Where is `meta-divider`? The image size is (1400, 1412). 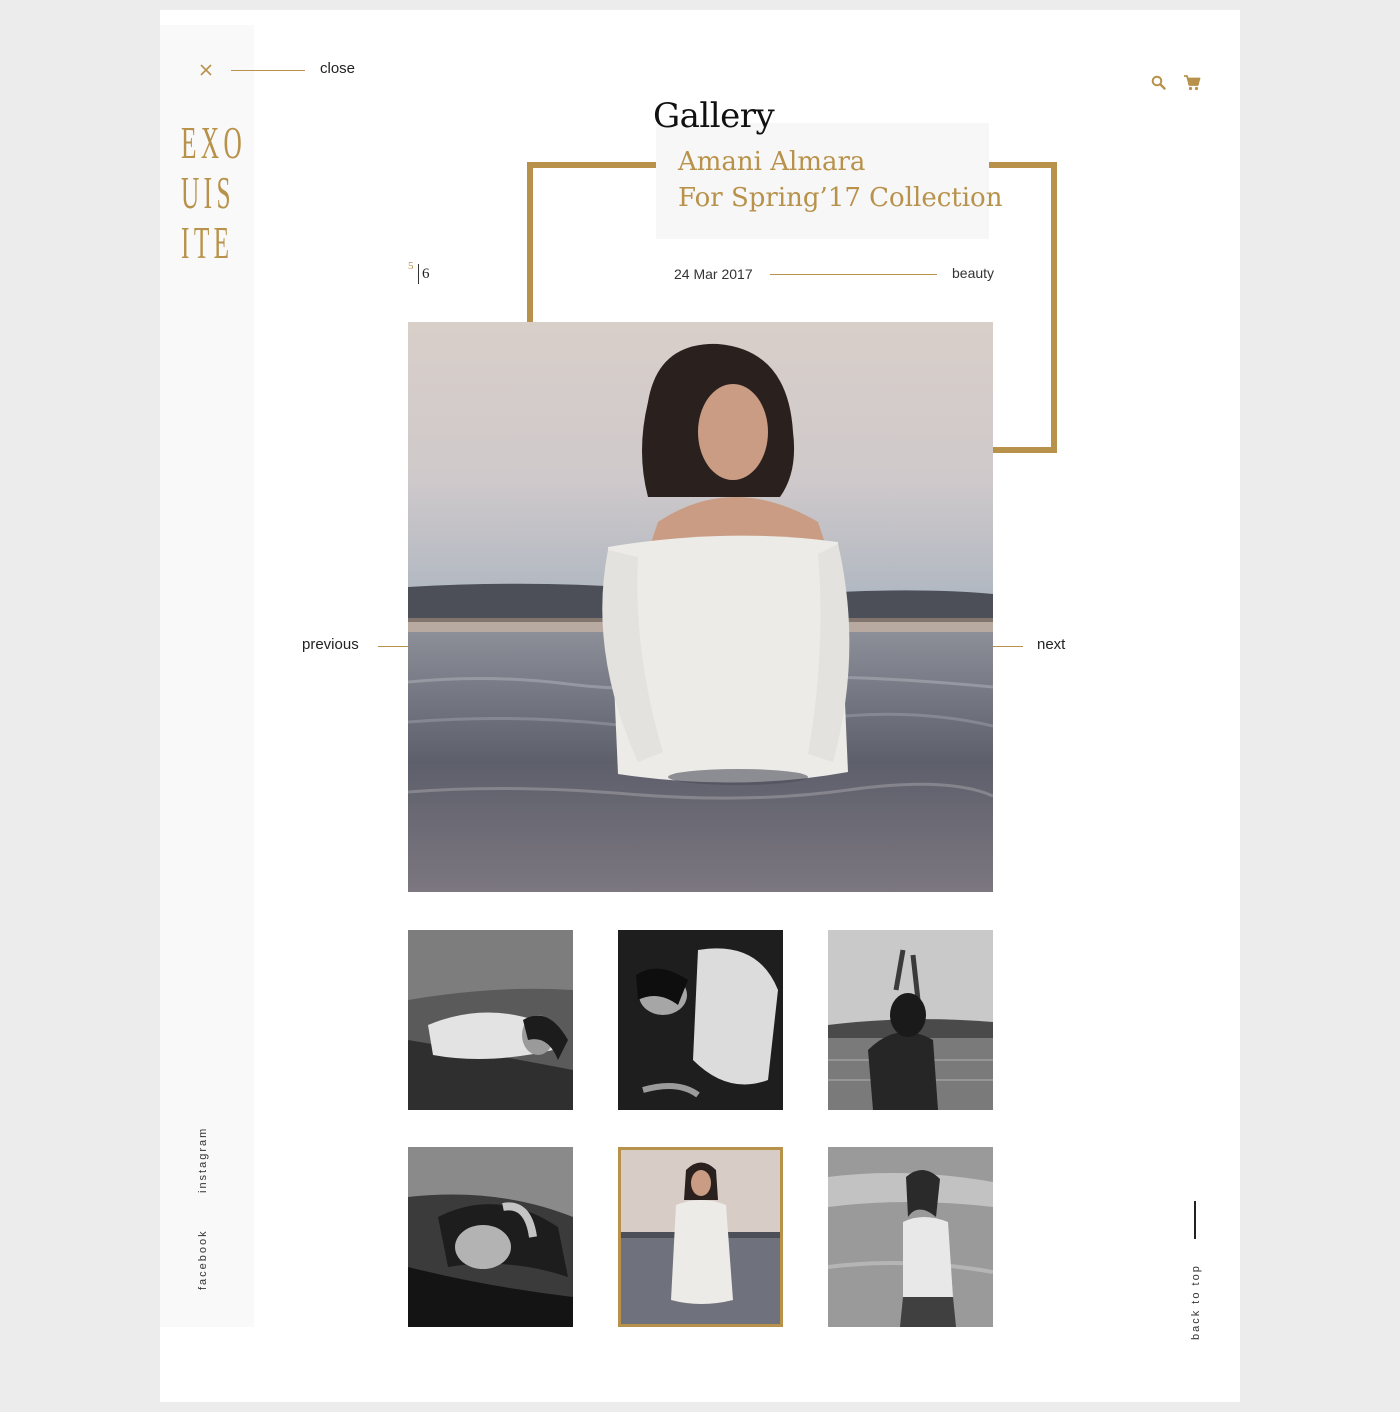
meta-divider is located at coordinates (853, 274).